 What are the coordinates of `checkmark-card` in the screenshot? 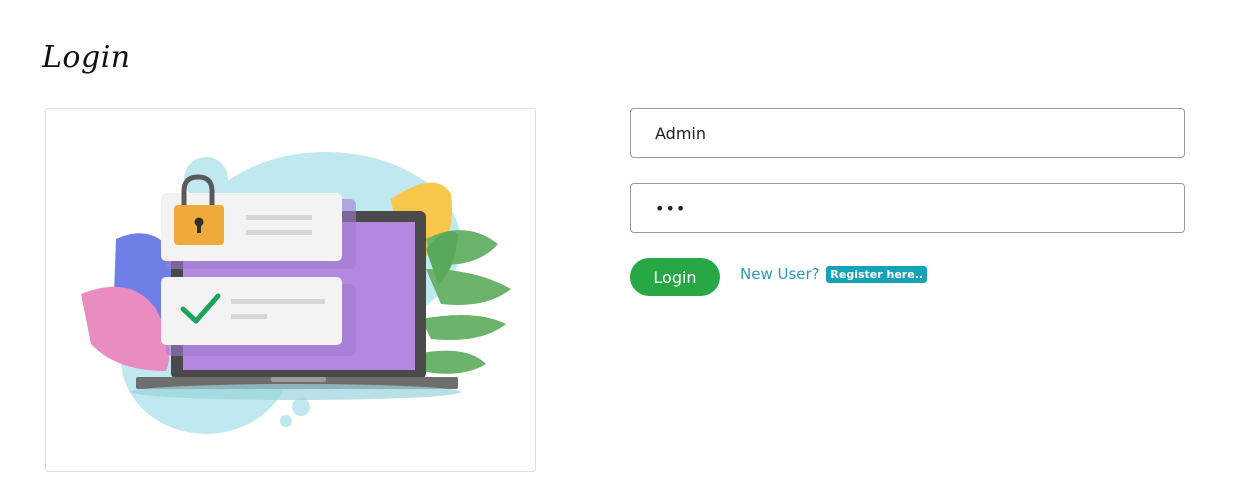 It's located at (258, 316).